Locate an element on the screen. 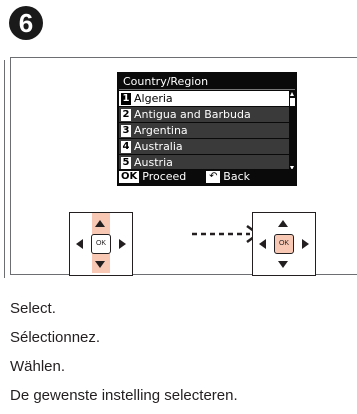 This screenshot has width=357, height=414. item-label: Algeria is located at coordinates (153, 98).